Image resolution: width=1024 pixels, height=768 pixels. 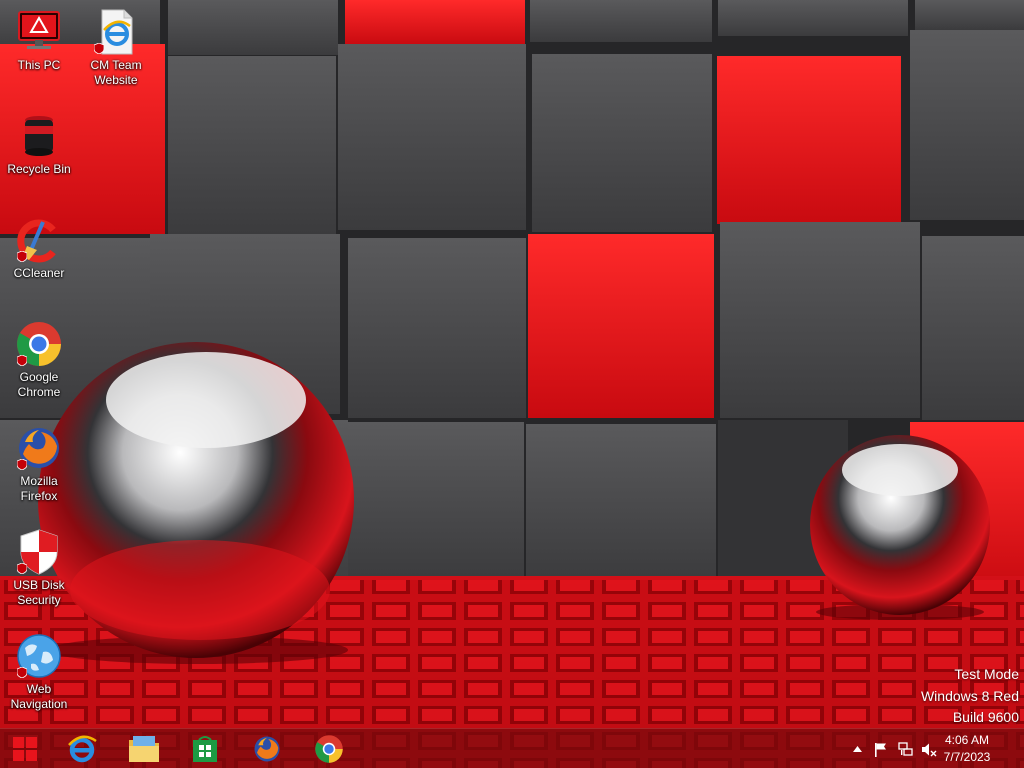 I want to click on watermark-line-2: Windows 8 Red, so click(x=969, y=695).